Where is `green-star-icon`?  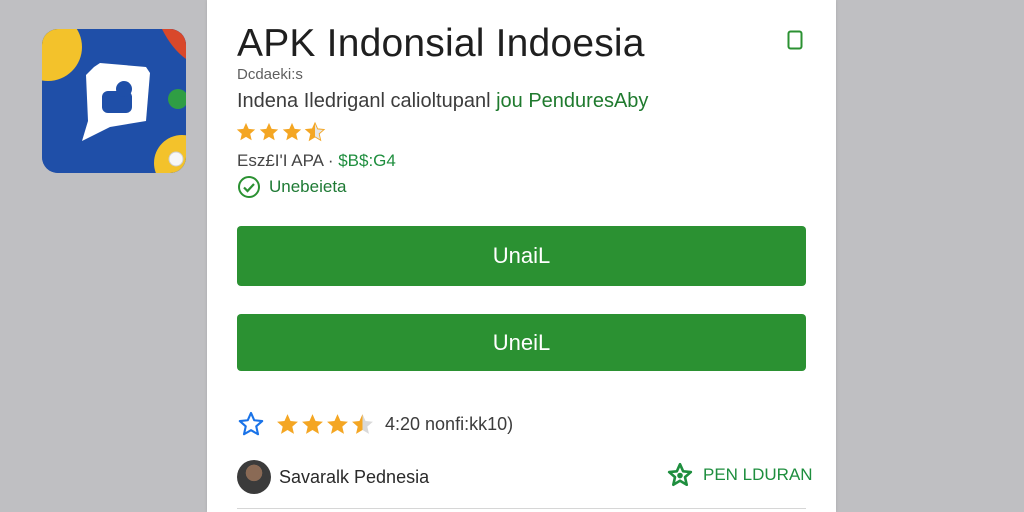
green-star-icon is located at coordinates (680, 474).